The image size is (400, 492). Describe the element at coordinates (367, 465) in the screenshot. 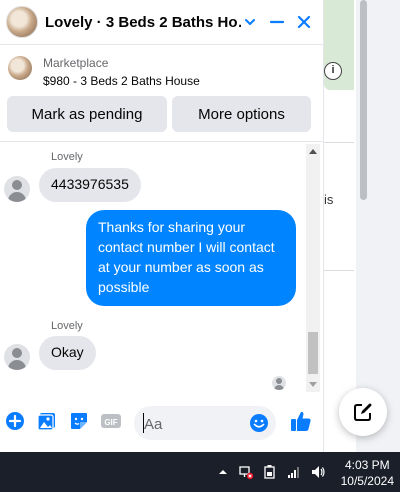

I see `clock-time: 4:03 PM` at that location.